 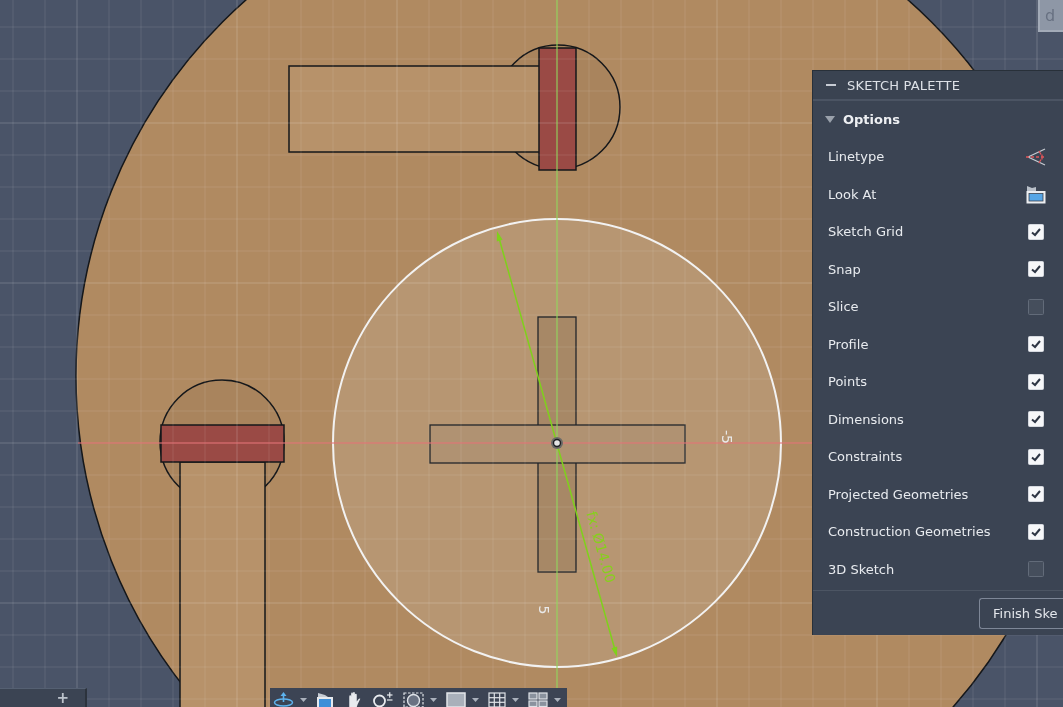 What do you see at coordinates (909, 532) in the screenshot?
I see `option-label: Construction Geometries` at bounding box center [909, 532].